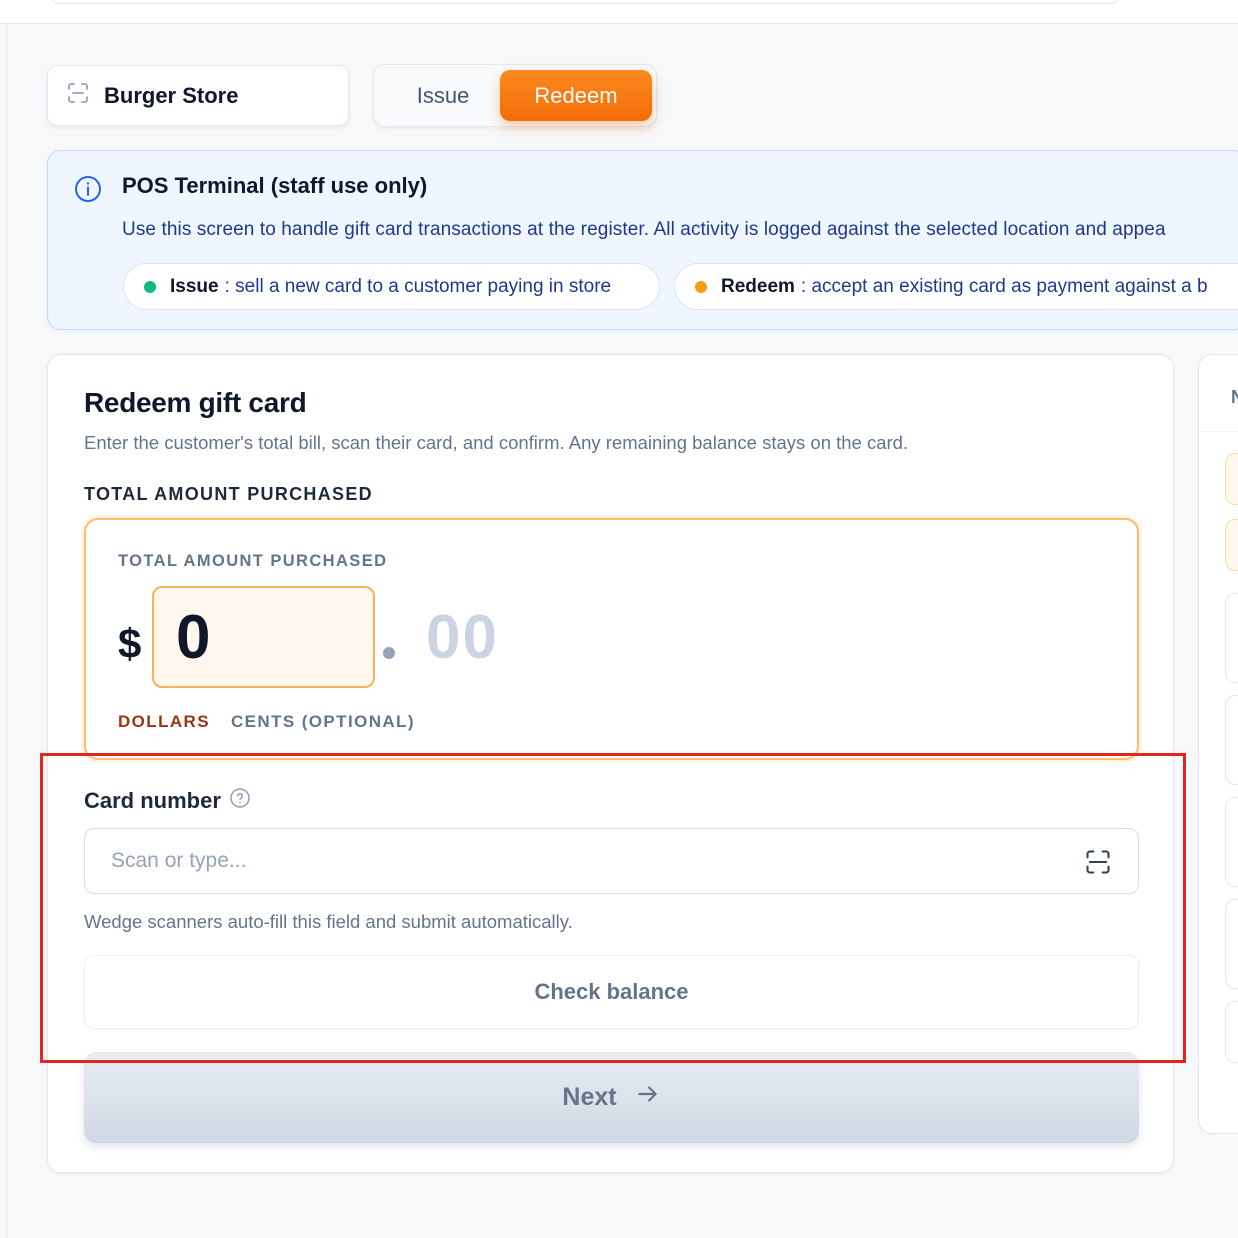 The height and width of the screenshot is (1238, 1238). I want to click on next-button: Next, so click(611, 1097).